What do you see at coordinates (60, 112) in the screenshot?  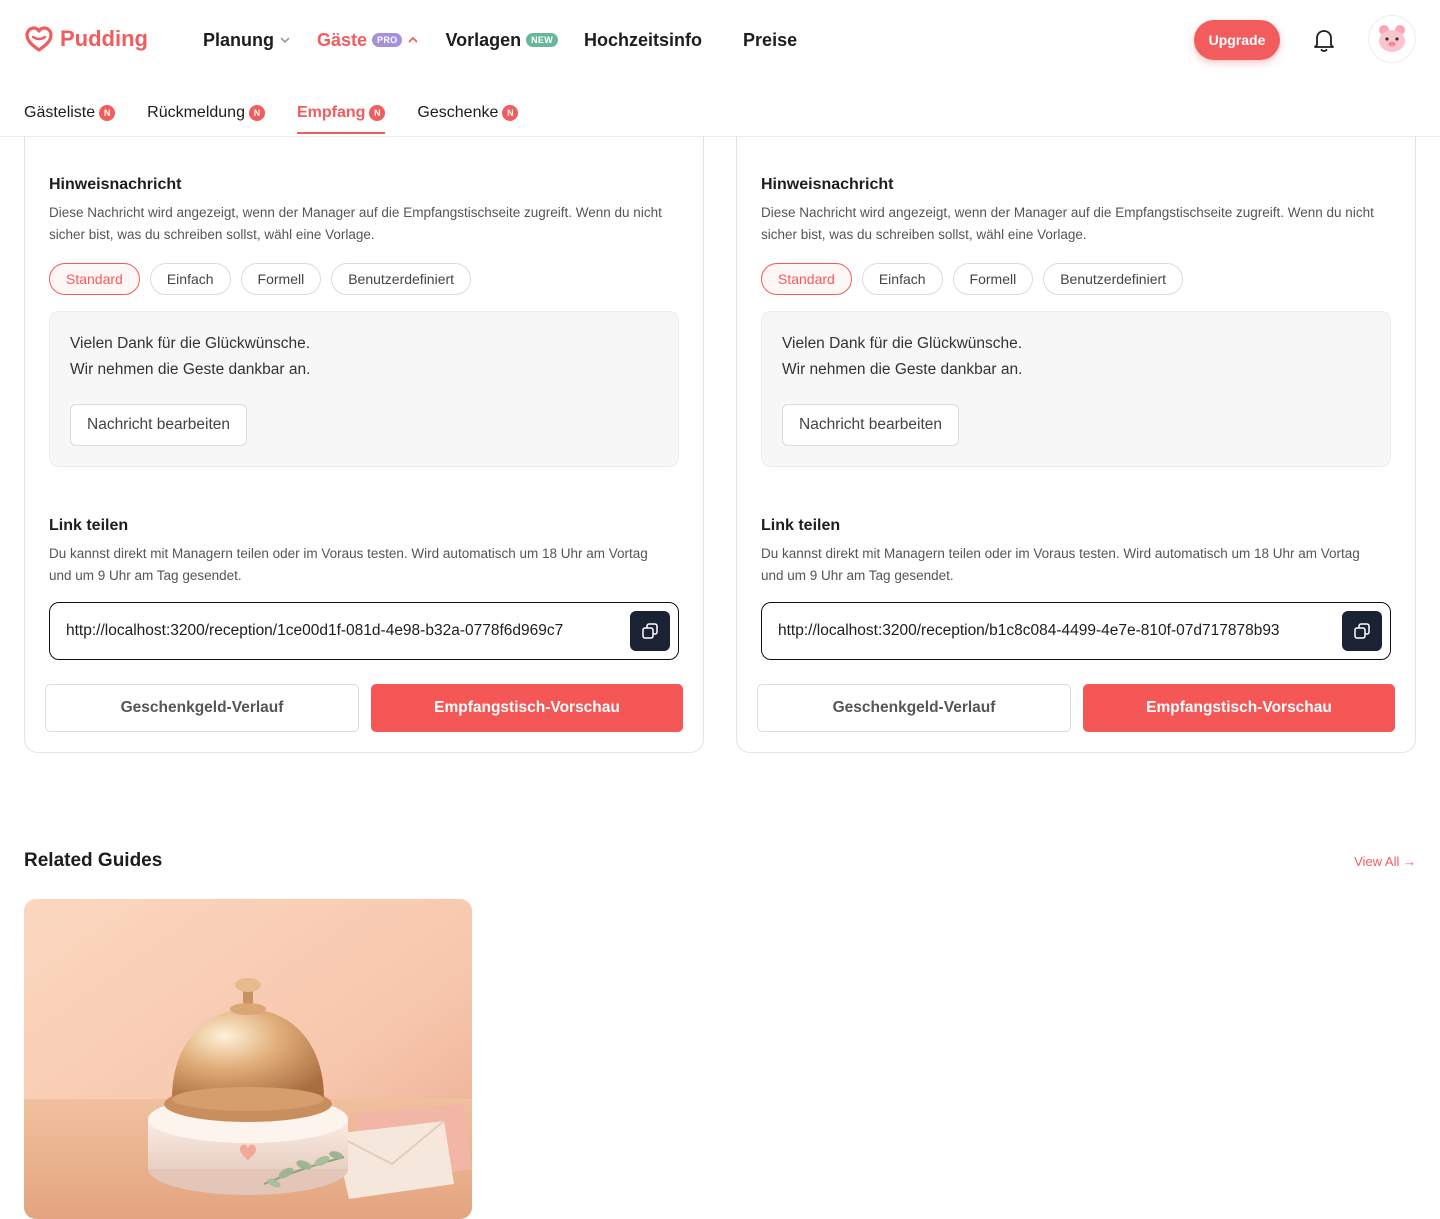 I see `tab-label: Gästeliste` at bounding box center [60, 112].